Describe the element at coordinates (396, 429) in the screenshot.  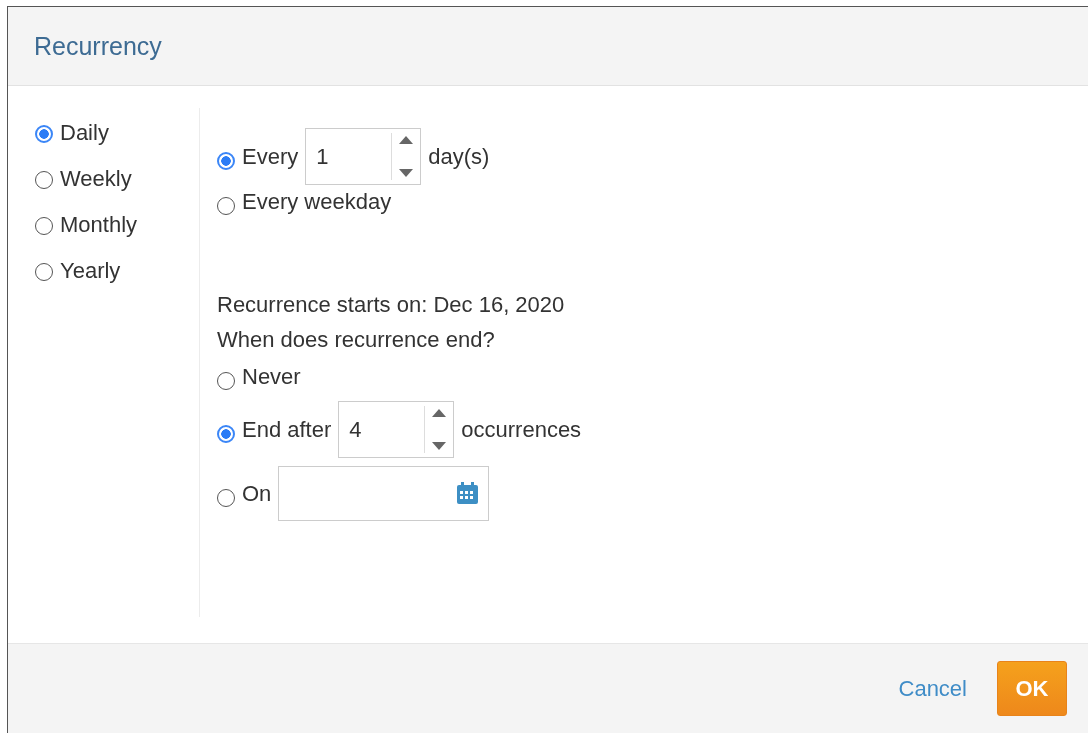
I see `spinner-field: 4` at that location.